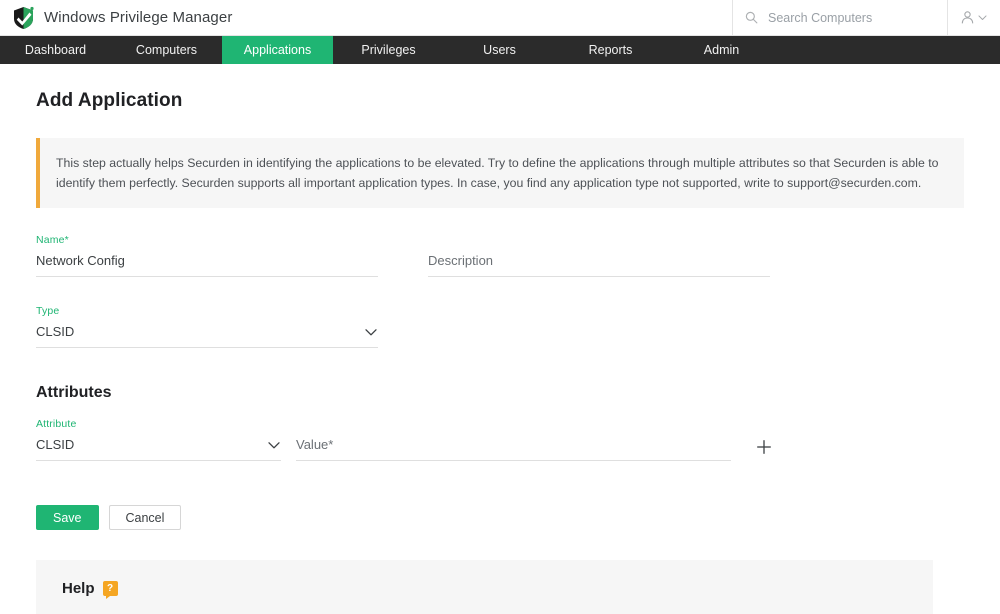  Describe the element at coordinates (599, 265) in the screenshot. I see `description-input: Description` at that location.